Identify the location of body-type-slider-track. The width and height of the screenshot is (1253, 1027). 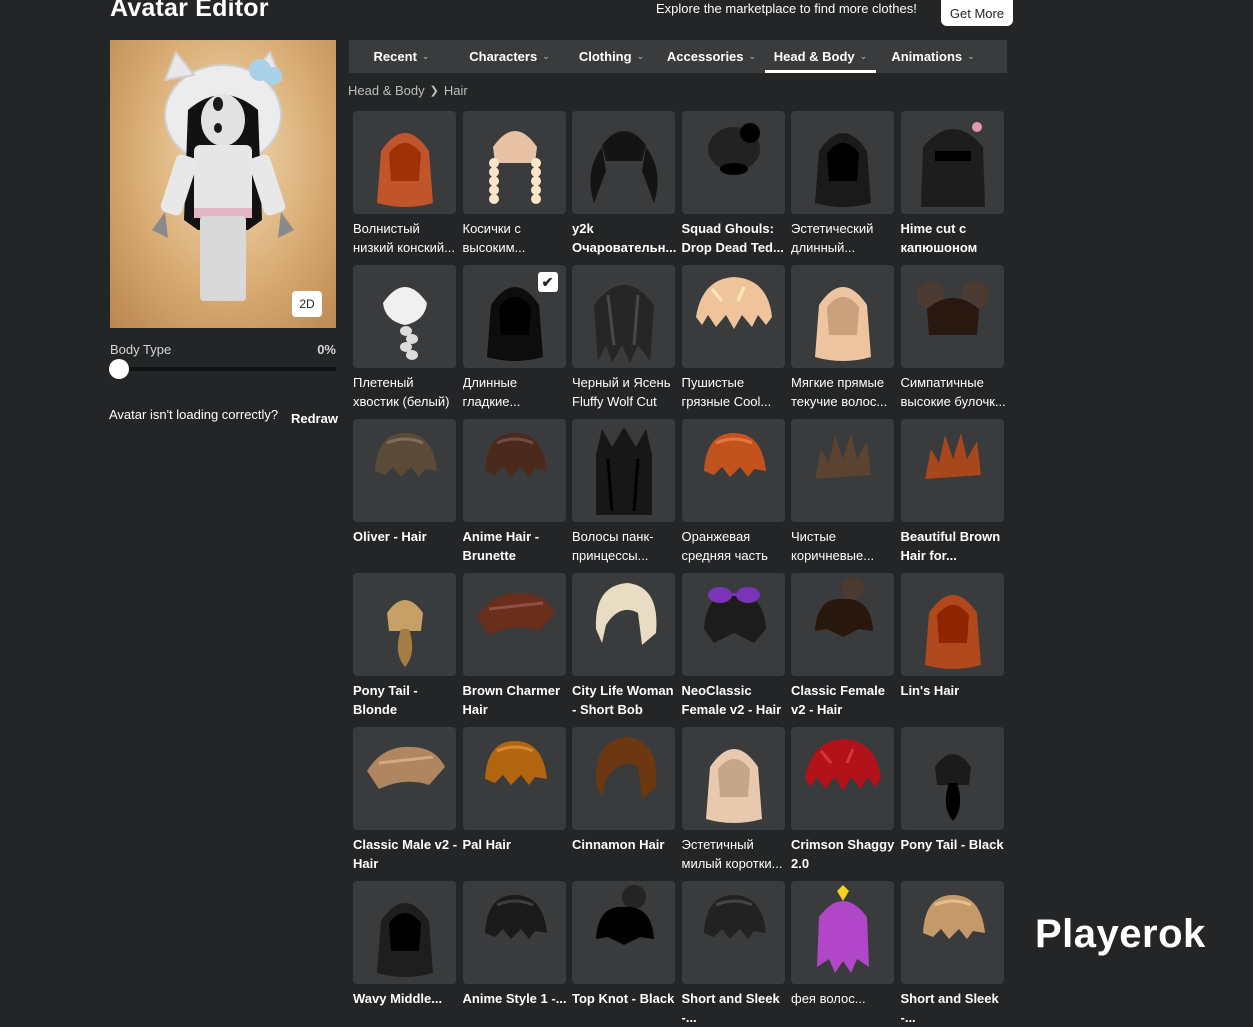
(223, 369).